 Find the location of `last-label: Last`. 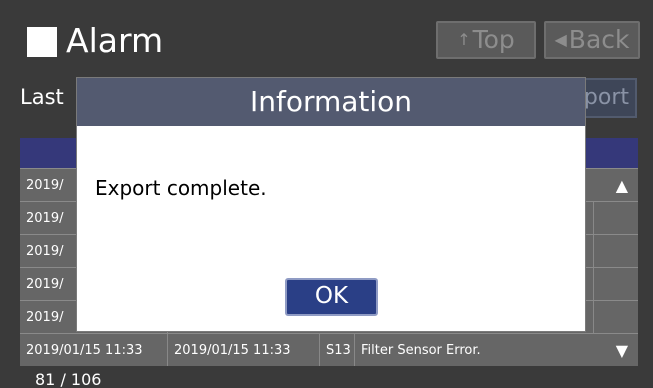

last-label: Last is located at coordinates (42, 97).